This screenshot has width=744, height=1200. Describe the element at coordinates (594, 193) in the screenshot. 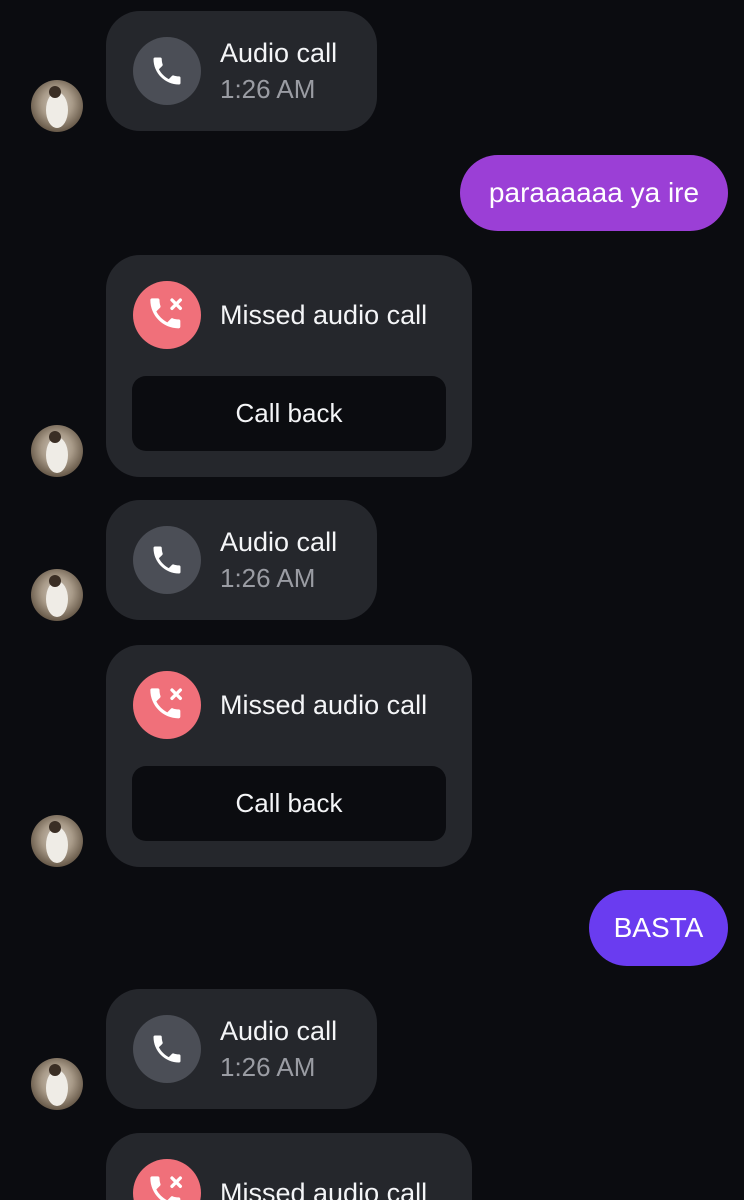

I see `sent-message-bubble: paraaaaaa ya ire` at that location.